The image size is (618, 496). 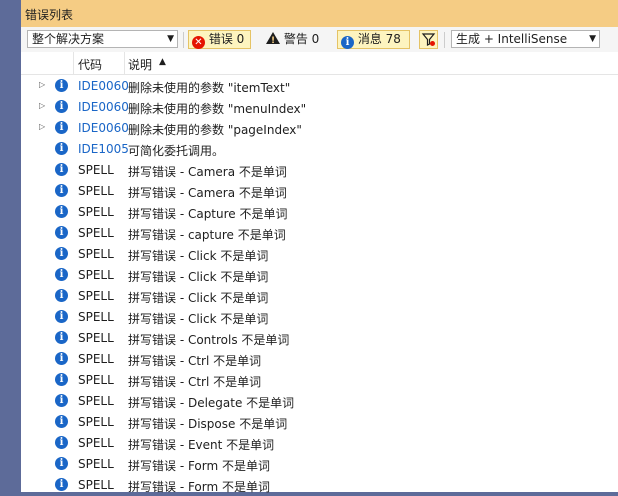 What do you see at coordinates (207, 193) in the screenshot?
I see `row-description: 拼写错误 - Camera 不是单词` at bounding box center [207, 193].